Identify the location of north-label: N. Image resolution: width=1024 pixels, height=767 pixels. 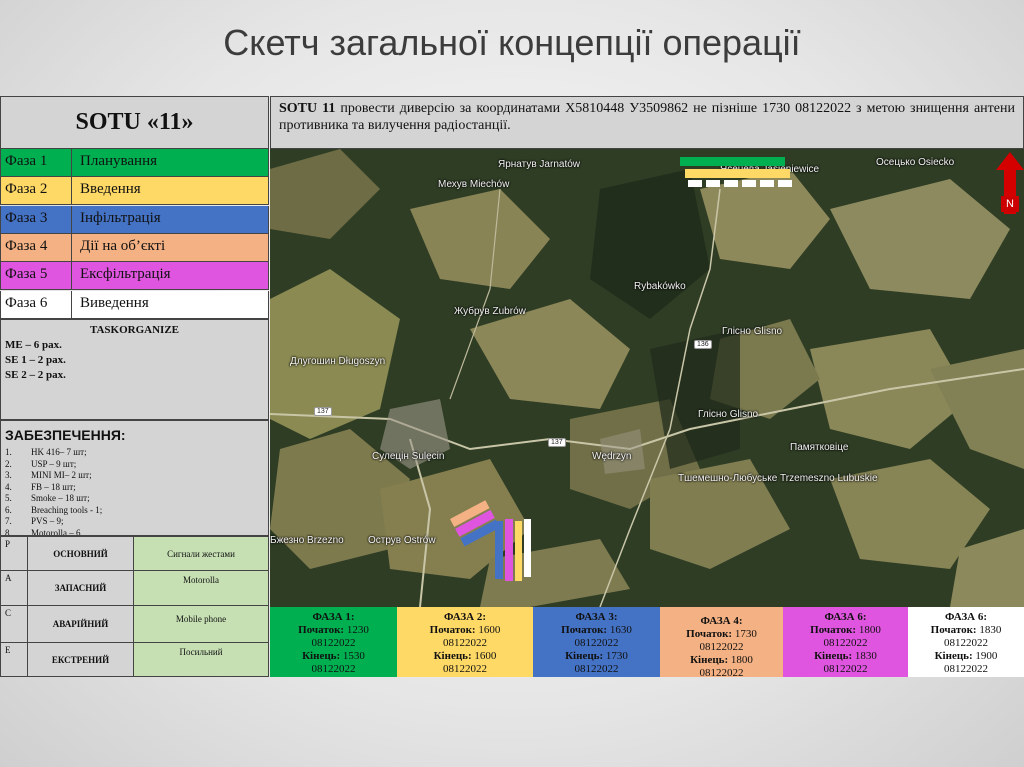
(1010, 204).